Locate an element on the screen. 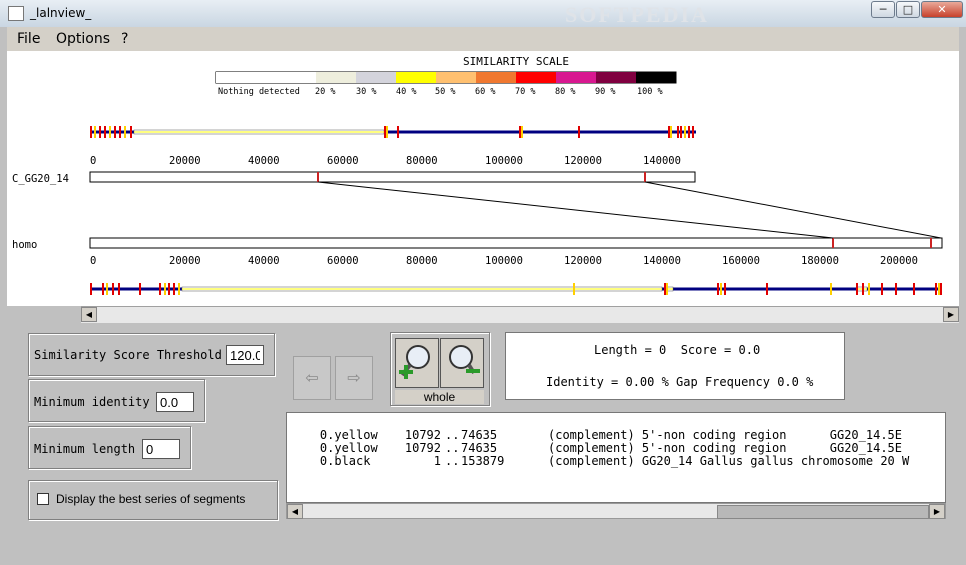  threshold-group: Similarity Score Threshold is located at coordinates (151, 354).